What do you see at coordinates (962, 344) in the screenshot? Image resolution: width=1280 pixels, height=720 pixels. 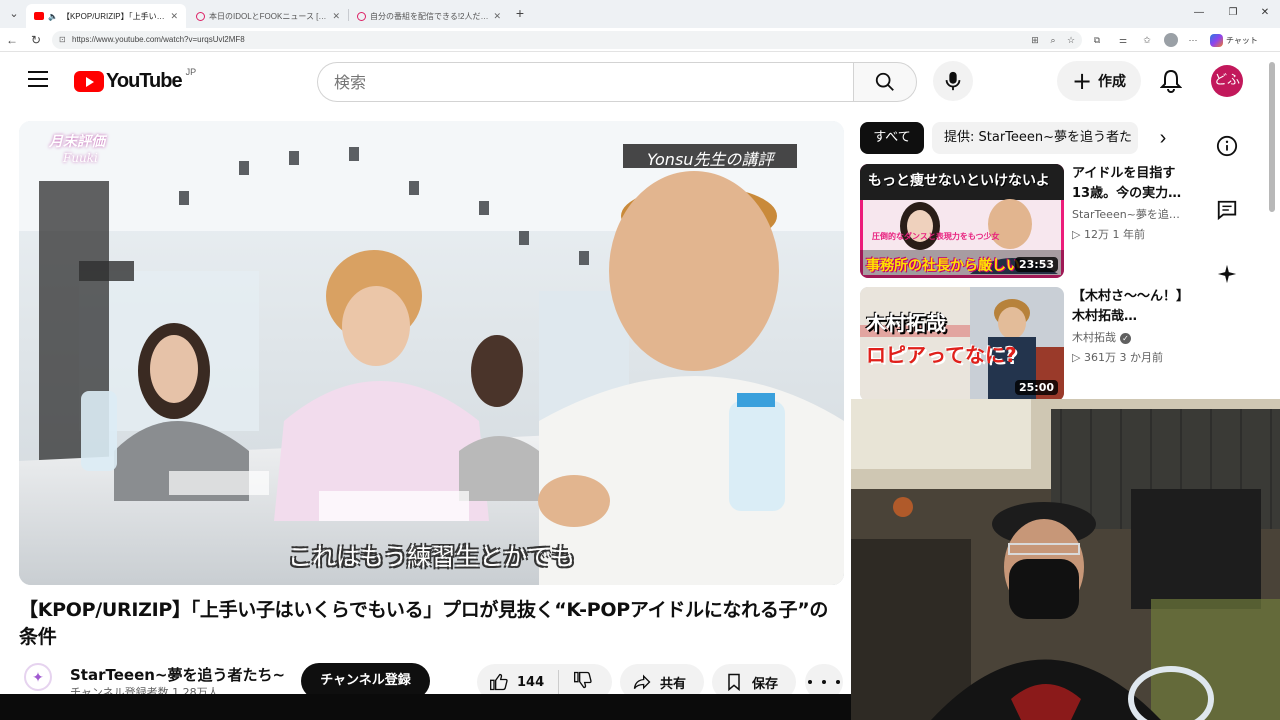 I see `recommendation-thumbnail: 木村拓哉 ロピアってなに? 25:00` at bounding box center [962, 344].